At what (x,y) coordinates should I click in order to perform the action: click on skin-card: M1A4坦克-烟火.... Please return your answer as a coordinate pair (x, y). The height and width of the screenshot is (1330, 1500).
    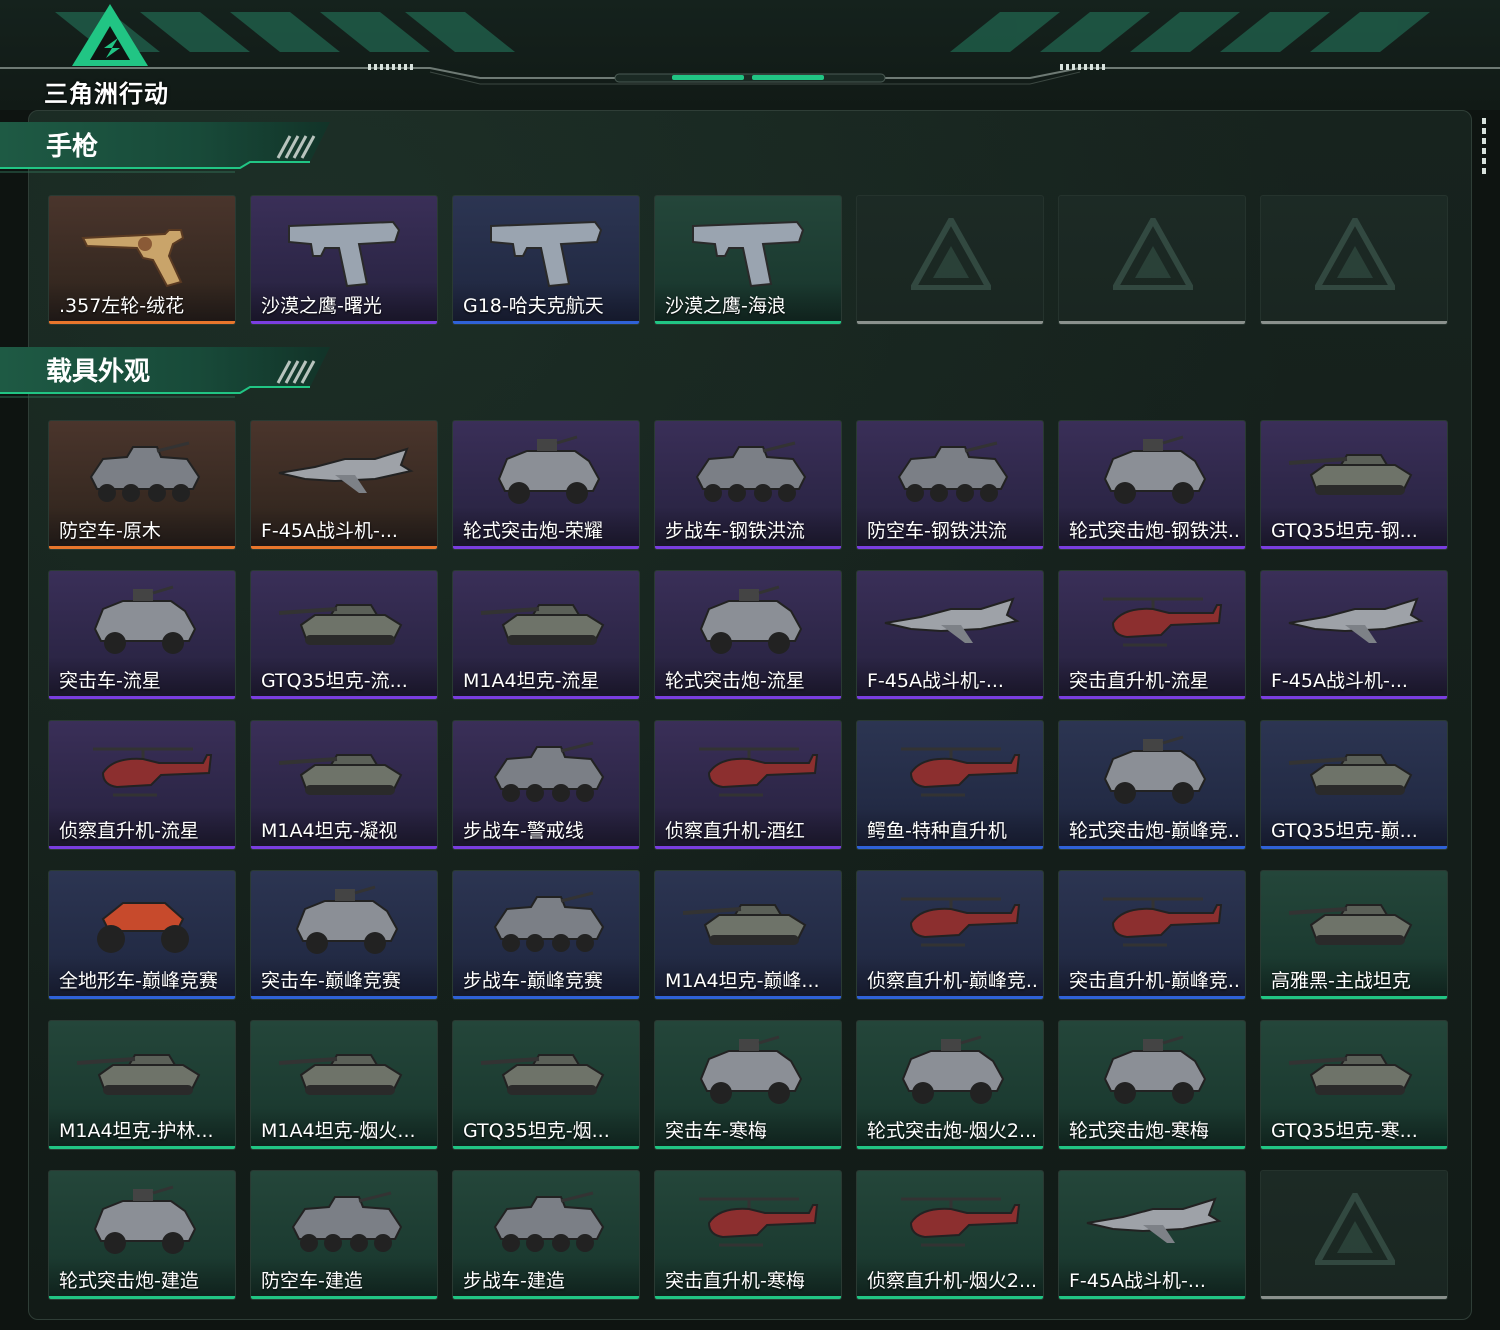
    Looking at the image, I should click on (344, 1085).